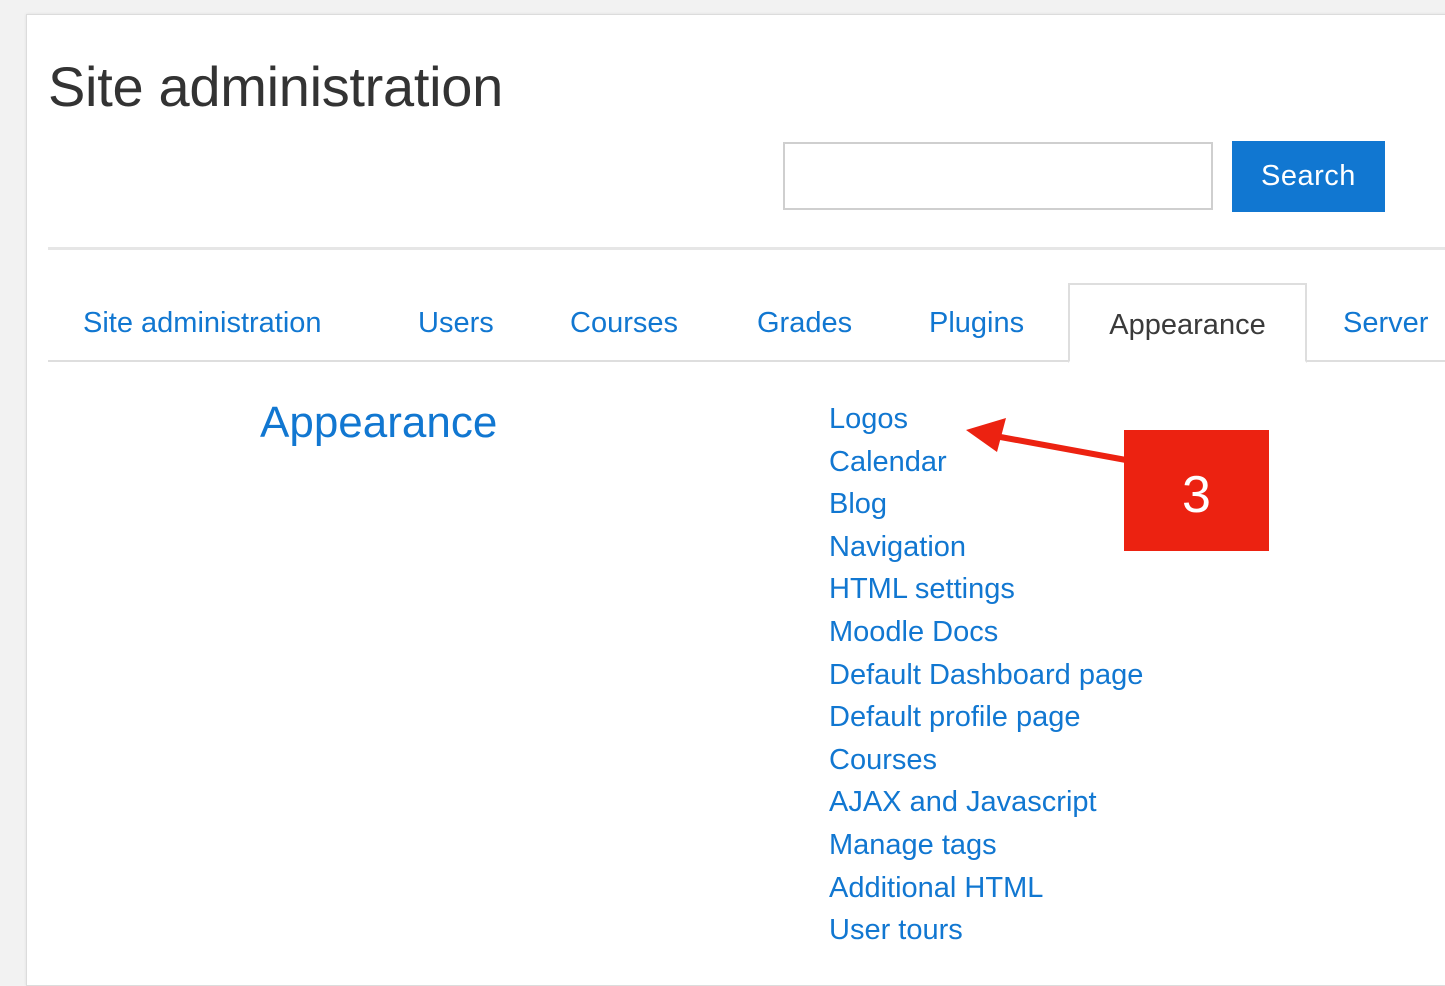  I want to click on link-default-dashboard-page: Default Dashboard page, so click(986, 675).